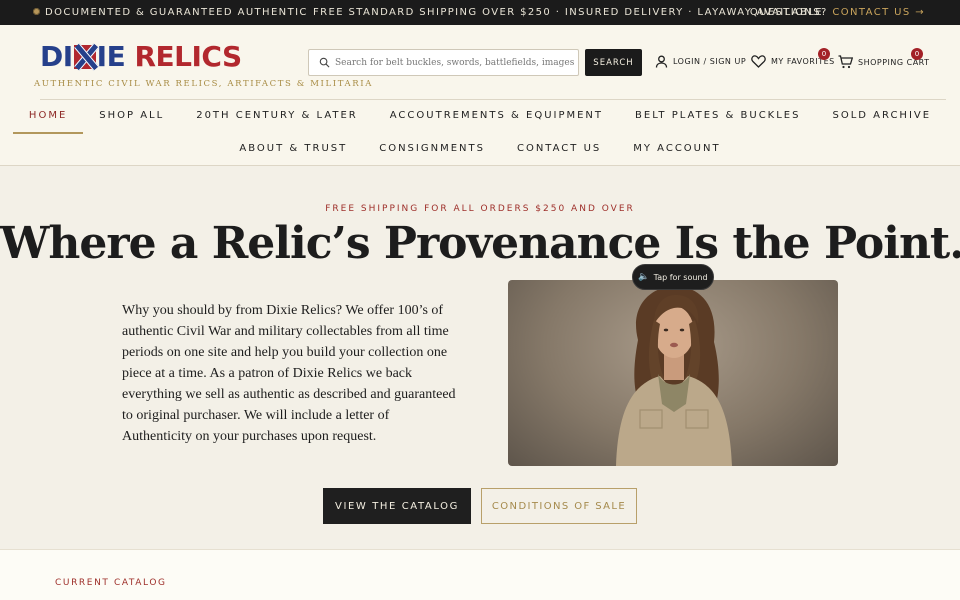 The height and width of the screenshot is (600, 960). What do you see at coordinates (324, 62) in the screenshot?
I see `search-icon` at bounding box center [324, 62].